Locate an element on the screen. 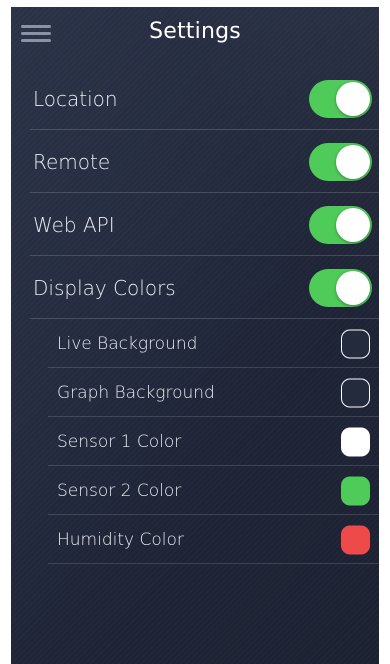 The image size is (390, 664). color-row-sensor-2: Sensor 2 Color is located at coordinates (195, 490).